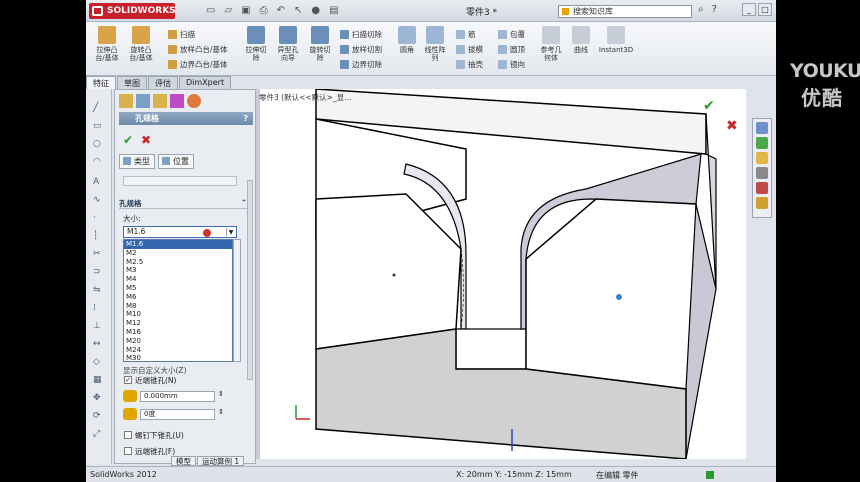 The image size is (860, 482). I want to click on list-item: M10, so click(178, 314).